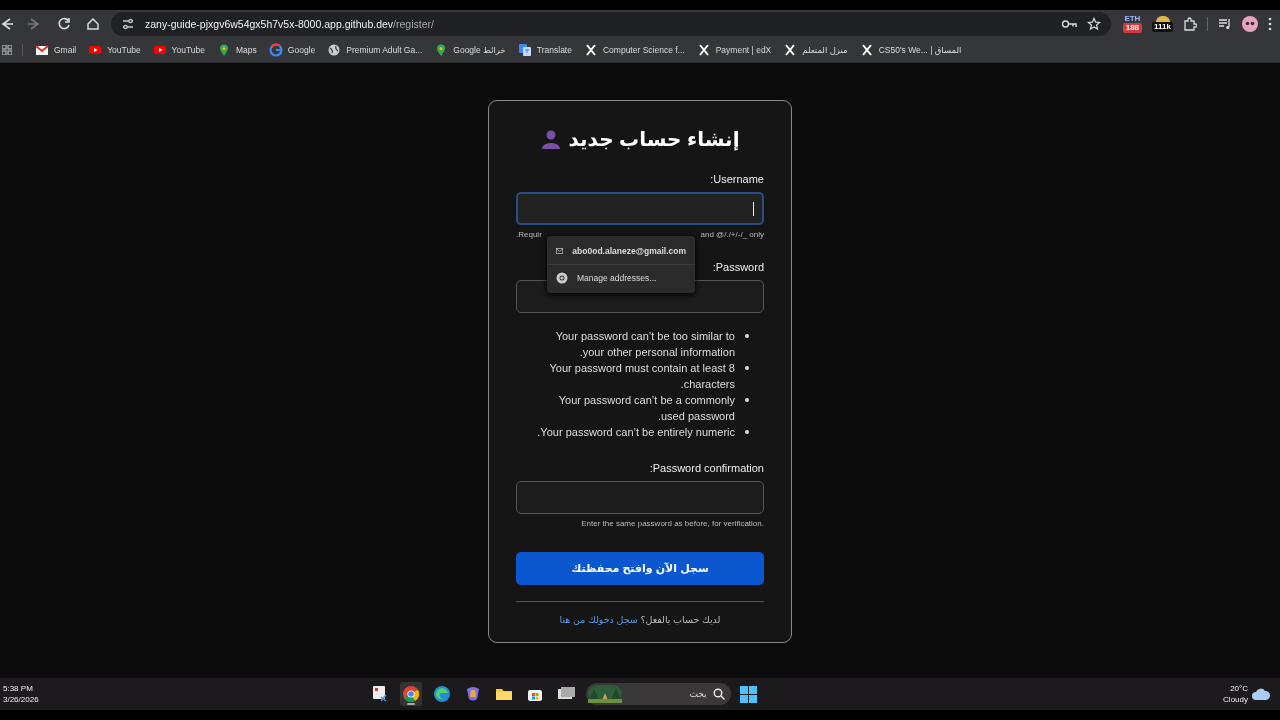  Describe the element at coordinates (748, 694) in the screenshot. I see `windows-start-icon` at that location.